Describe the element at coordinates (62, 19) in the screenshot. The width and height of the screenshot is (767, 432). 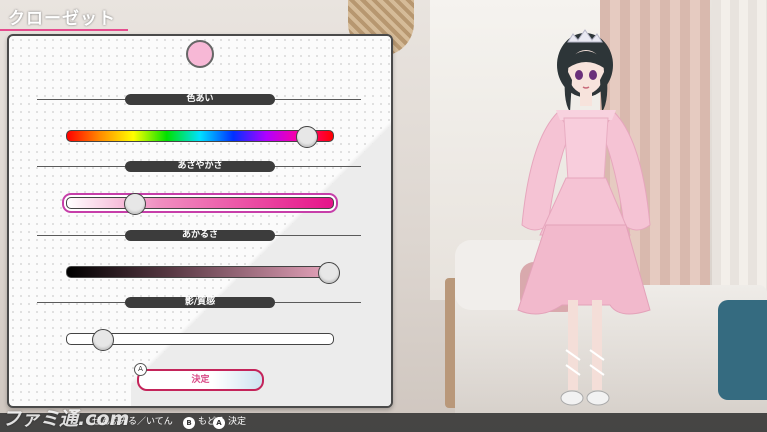
I see `screen-title: クローゼット` at that location.